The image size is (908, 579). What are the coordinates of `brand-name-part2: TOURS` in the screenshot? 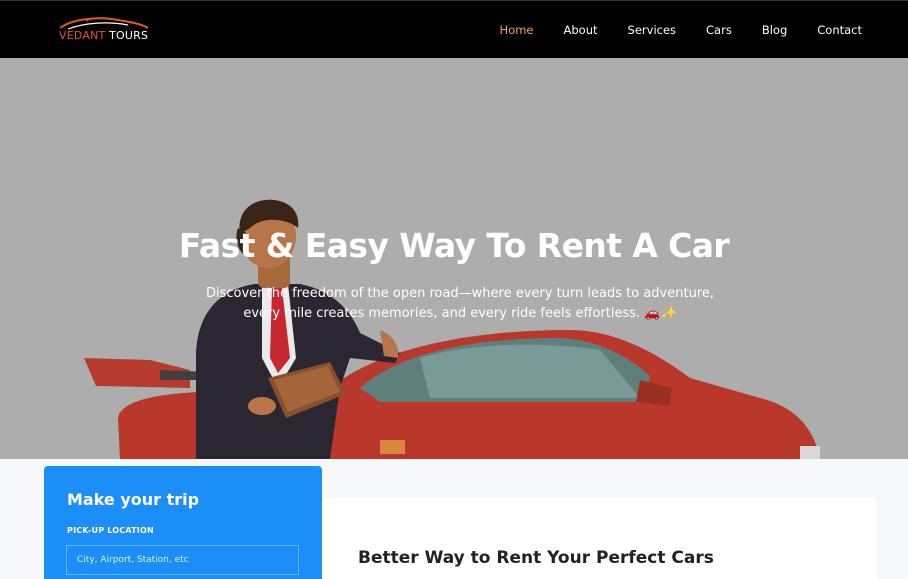 It's located at (129, 35).